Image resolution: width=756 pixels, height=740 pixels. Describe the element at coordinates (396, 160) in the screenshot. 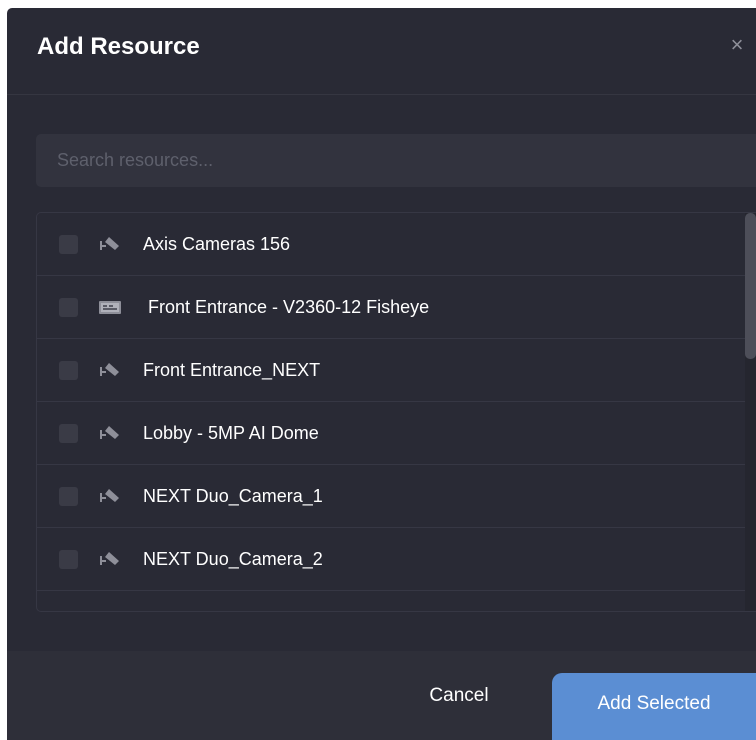

I see `search-input` at that location.